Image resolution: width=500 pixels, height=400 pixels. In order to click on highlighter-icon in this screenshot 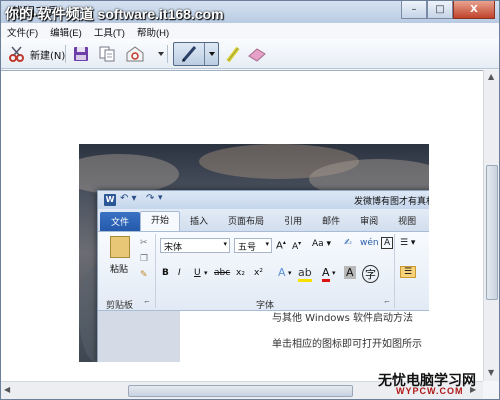, I will do `click(233, 54)`.